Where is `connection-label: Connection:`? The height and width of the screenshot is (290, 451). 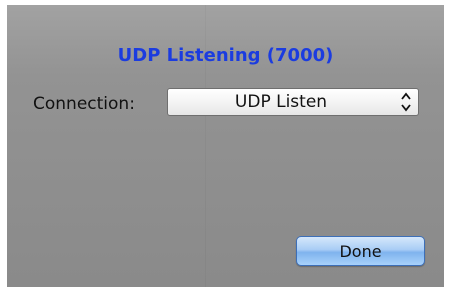
connection-label: Connection: is located at coordinates (84, 104).